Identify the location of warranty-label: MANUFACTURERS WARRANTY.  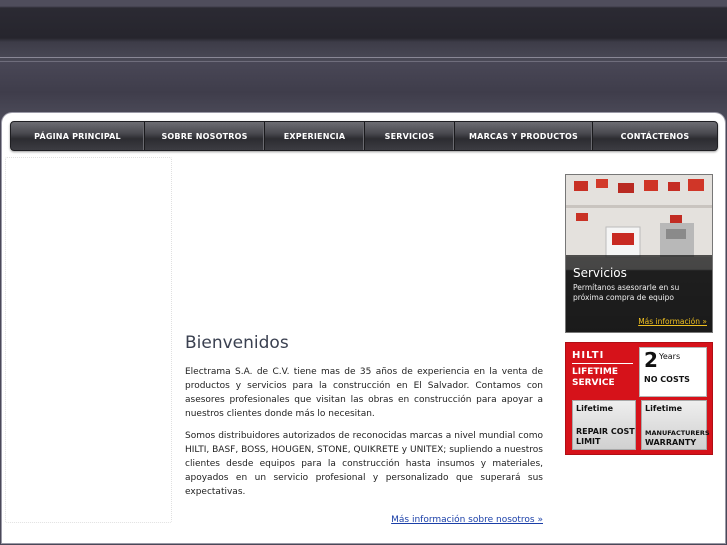
(677, 438).